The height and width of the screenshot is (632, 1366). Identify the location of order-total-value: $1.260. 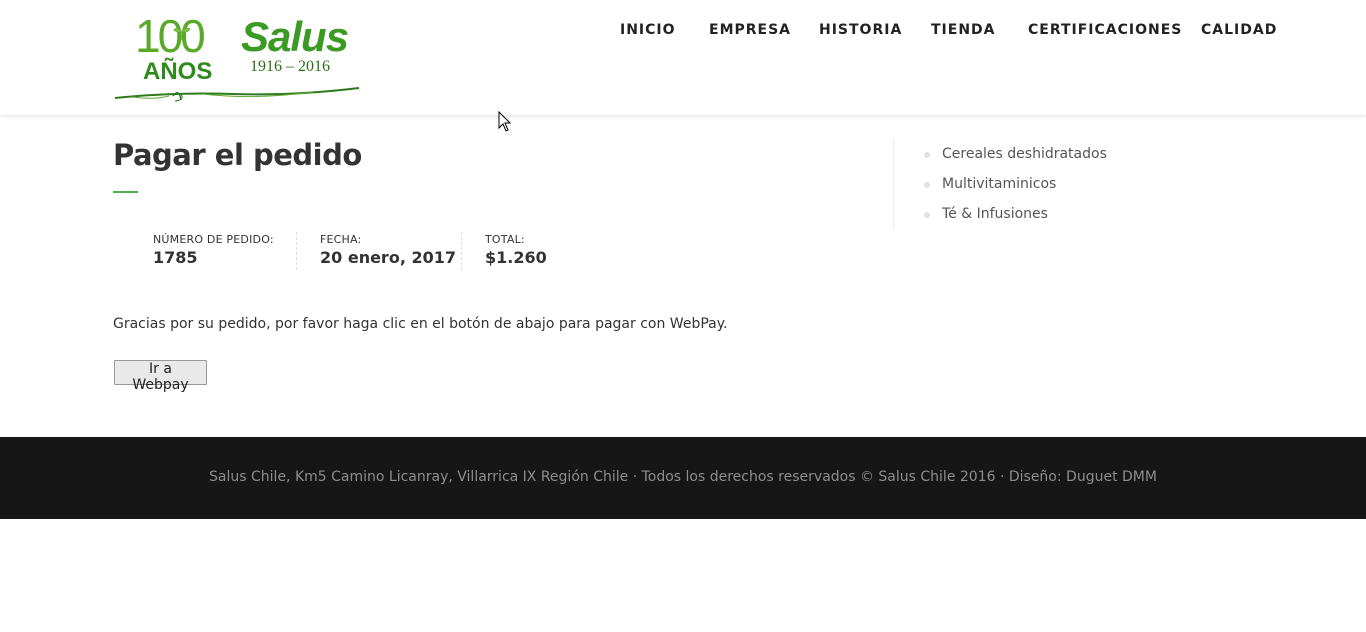
(516, 257).